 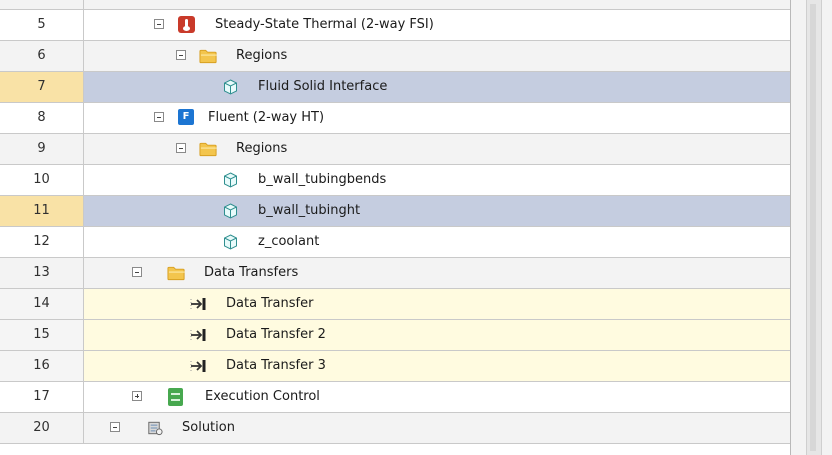 What do you see at coordinates (42, 335) in the screenshot?
I see `row-number: 15` at bounding box center [42, 335].